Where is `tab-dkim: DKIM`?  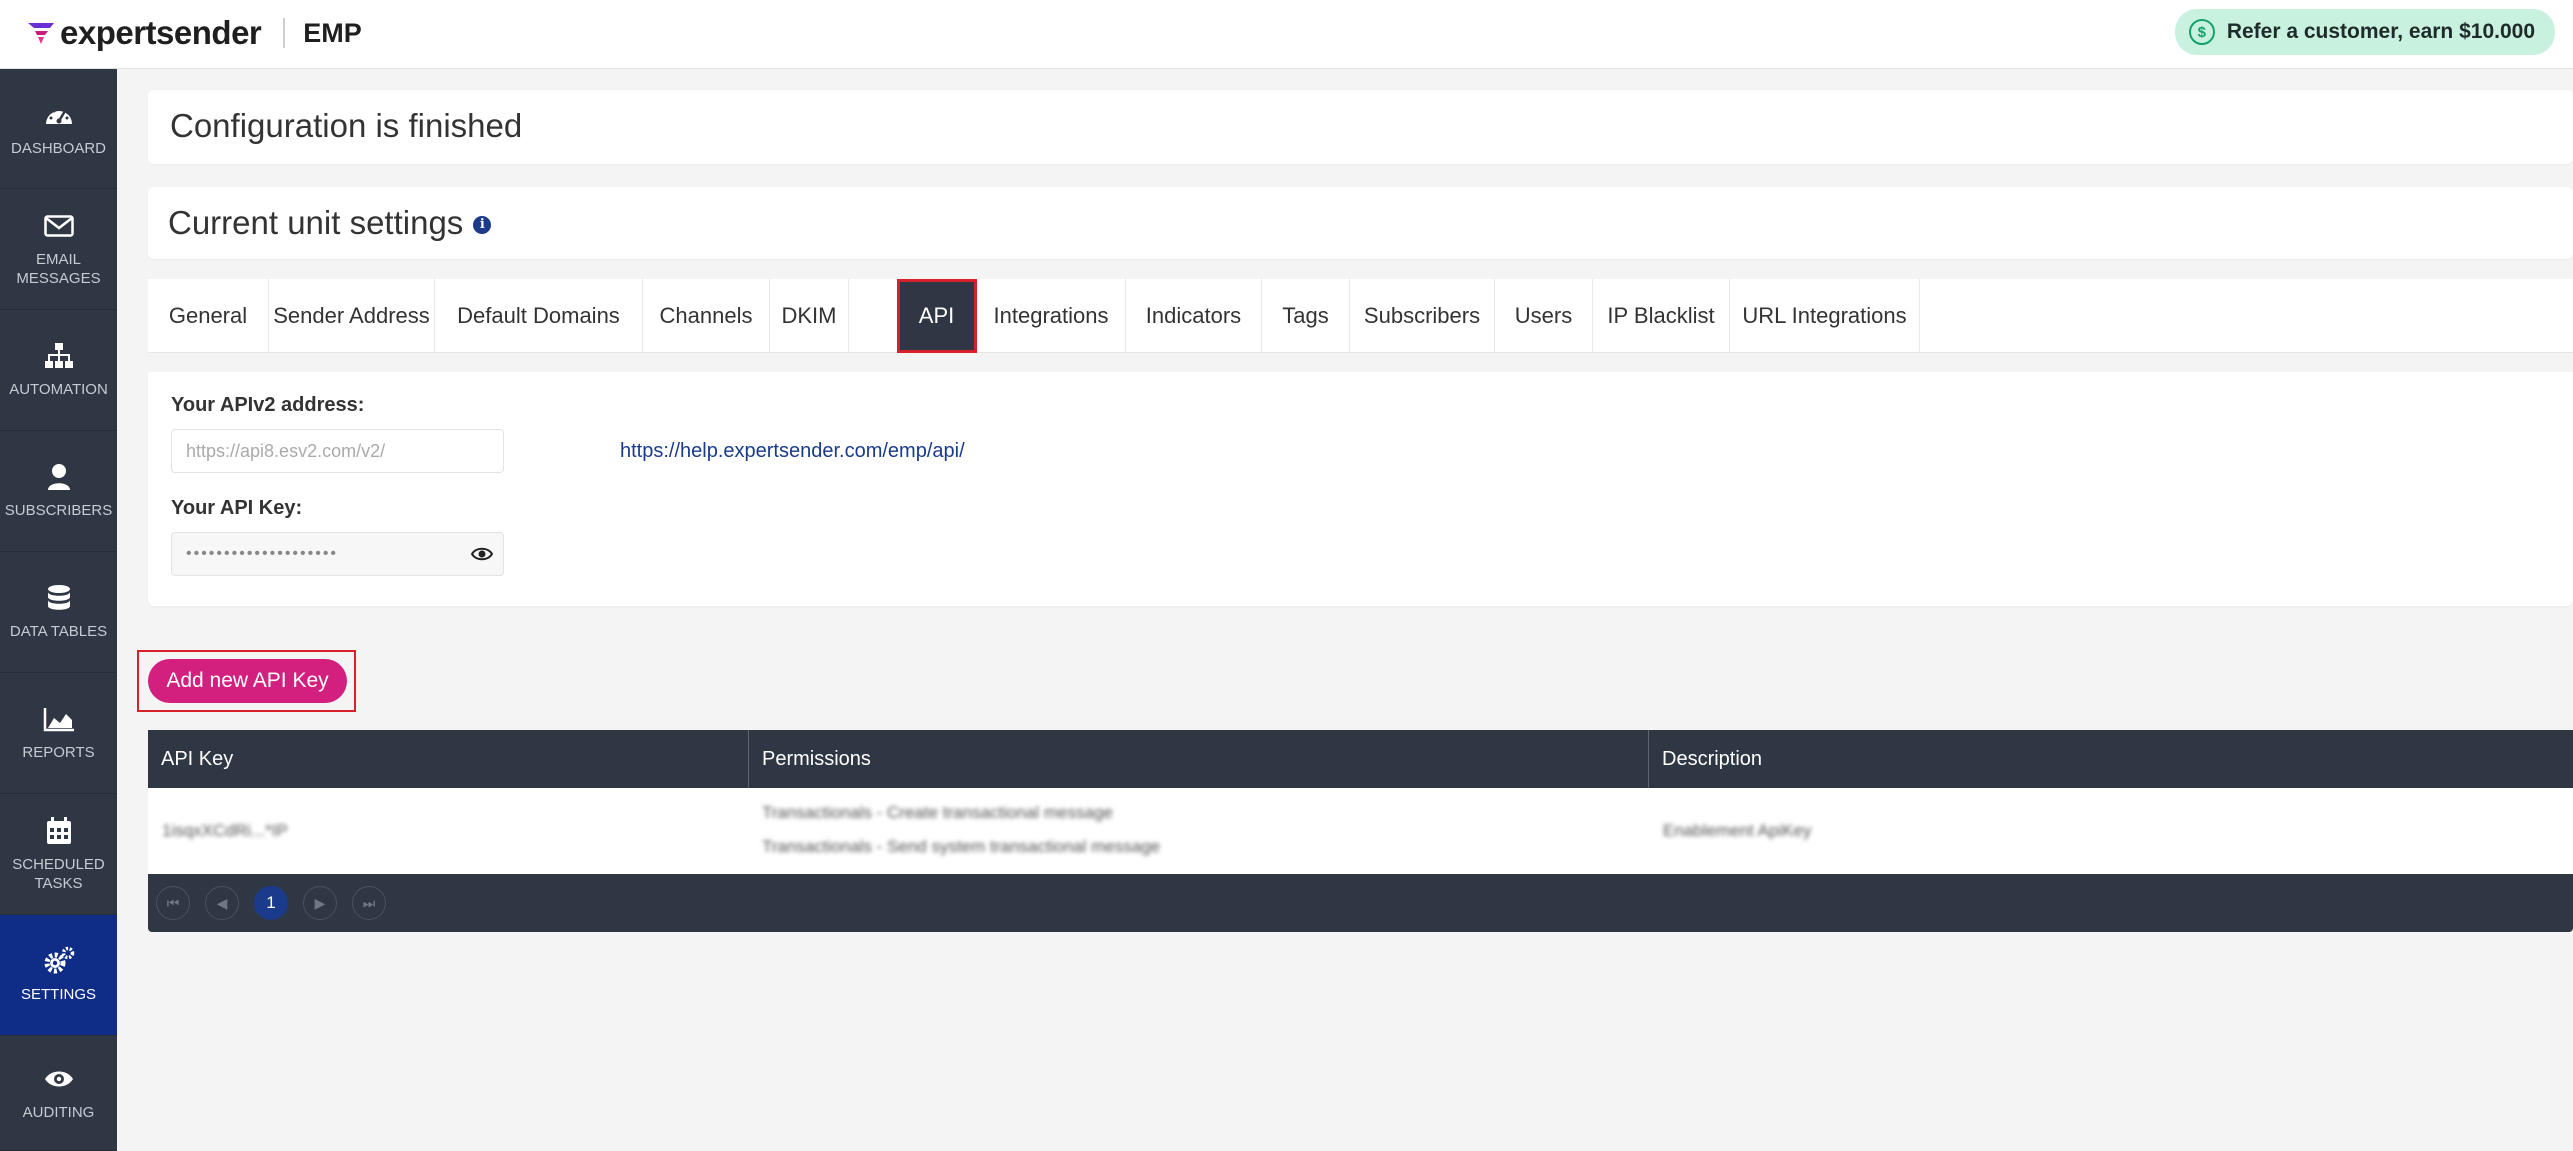
tab-dkim: DKIM is located at coordinates (809, 316).